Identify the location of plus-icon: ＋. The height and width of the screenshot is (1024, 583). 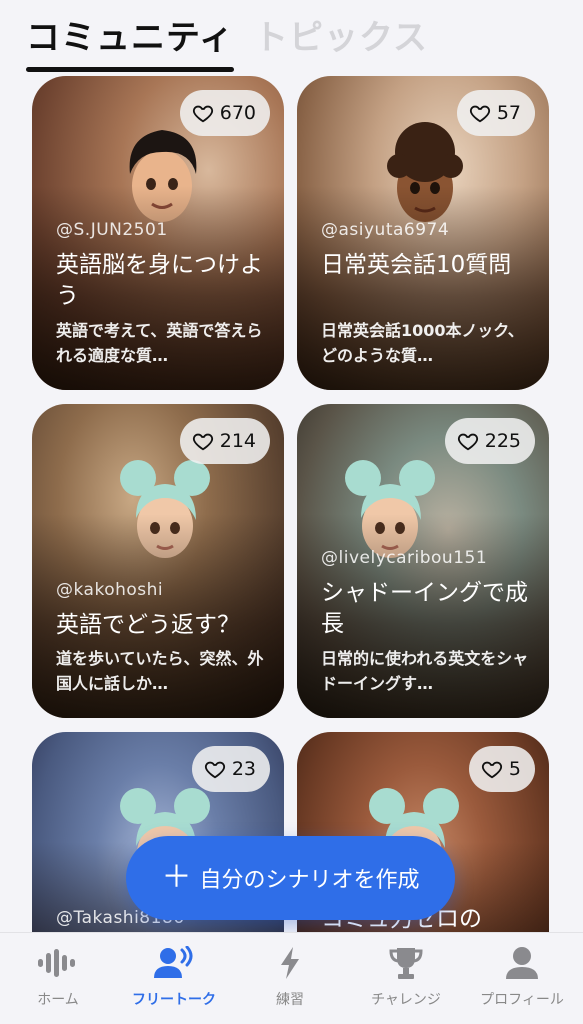
(176, 877).